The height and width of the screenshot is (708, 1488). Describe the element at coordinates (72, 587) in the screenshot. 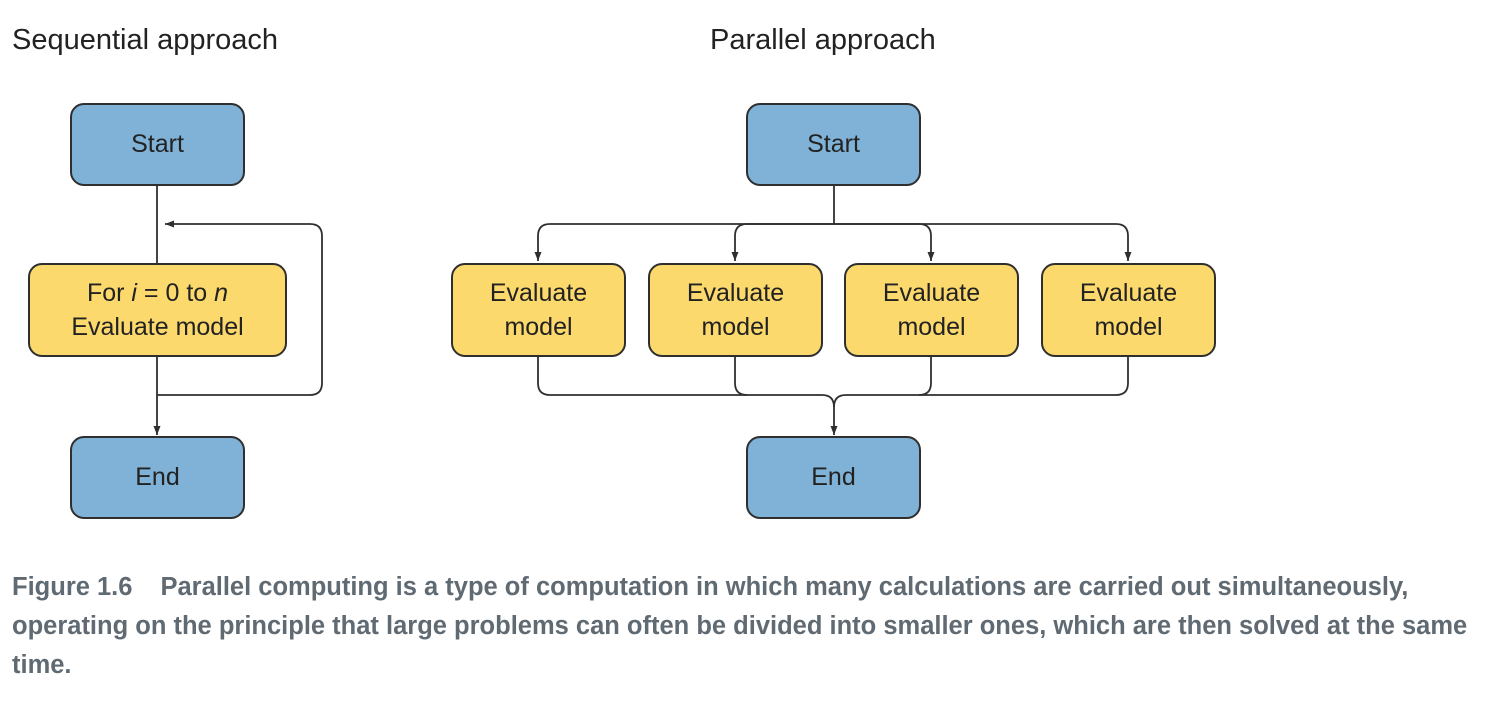

I see `figure-number: Figure 1.6` at that location.